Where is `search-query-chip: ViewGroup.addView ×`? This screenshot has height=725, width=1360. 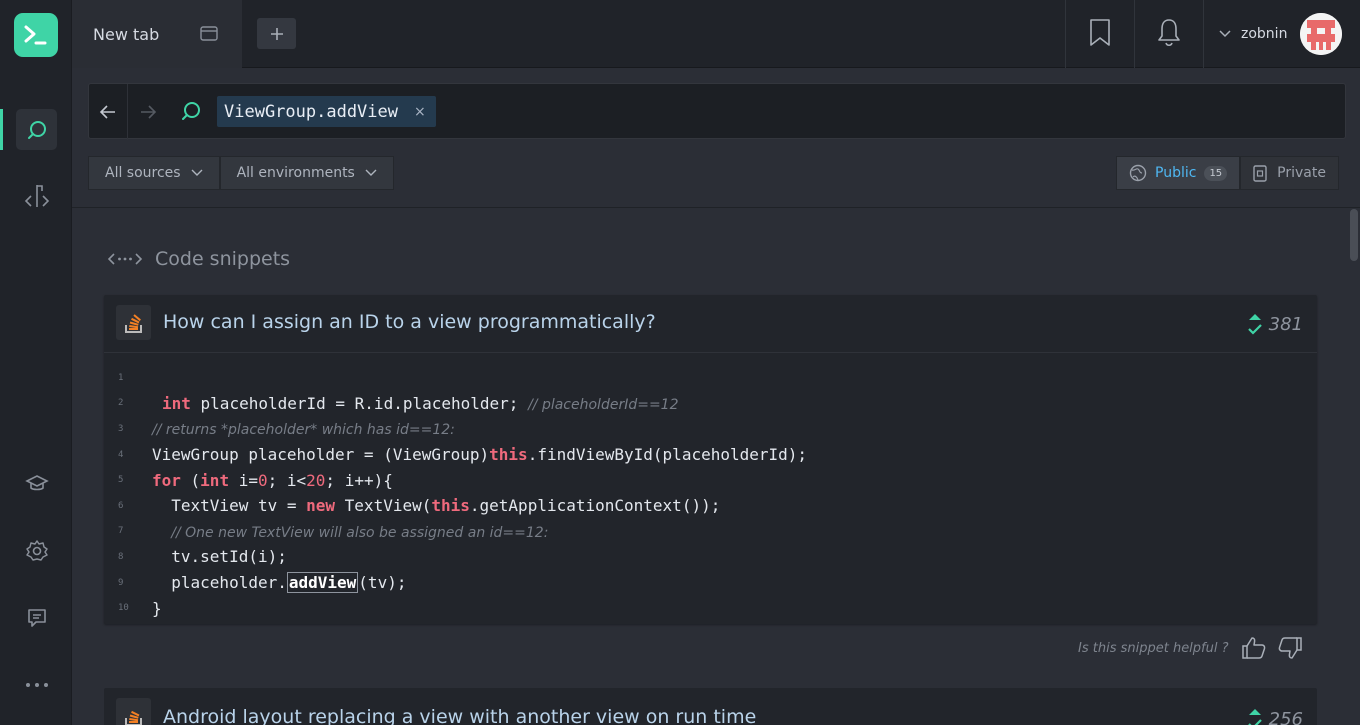 search-query-chip: ViewGroup.addView × is located at coordinates (326, 111).